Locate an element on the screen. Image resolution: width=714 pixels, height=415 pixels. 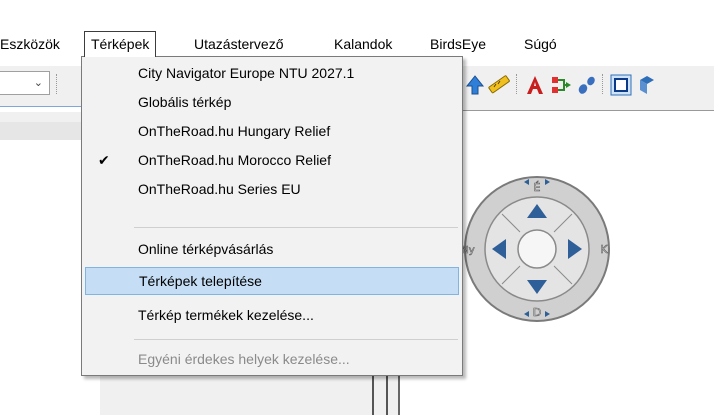
west-label: Ny is located at coordinates (467, 250).